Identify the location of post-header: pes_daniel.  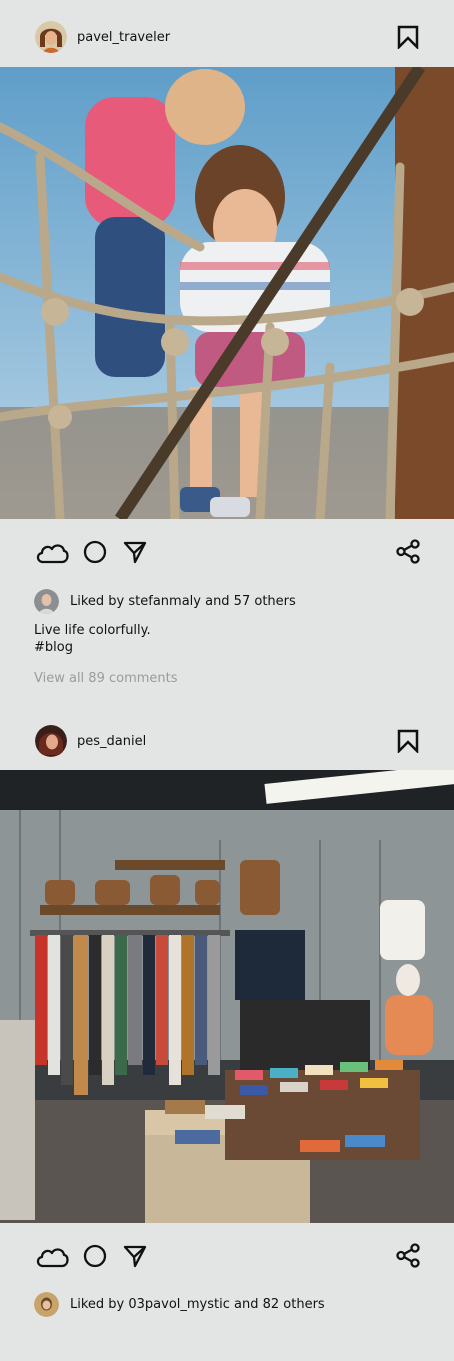
(227, 741).